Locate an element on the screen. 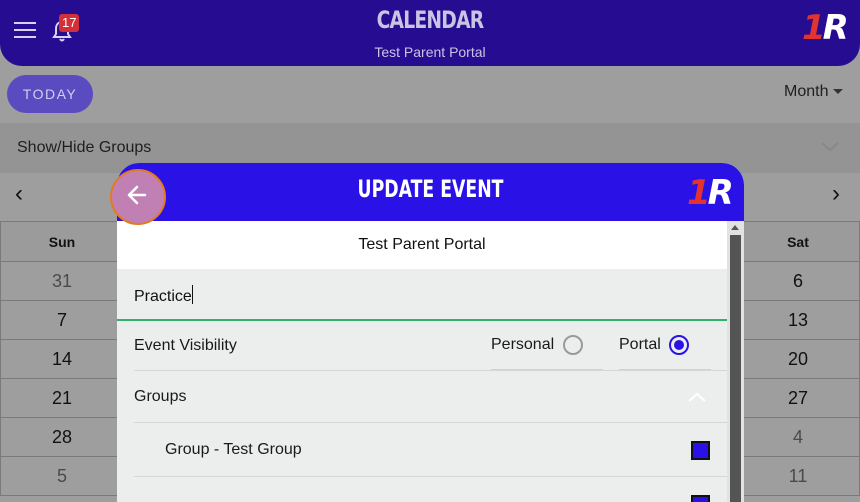 The height and width of the screenshot is (502, 860). calendar-day: 11 is located at coordinates (798, 476).